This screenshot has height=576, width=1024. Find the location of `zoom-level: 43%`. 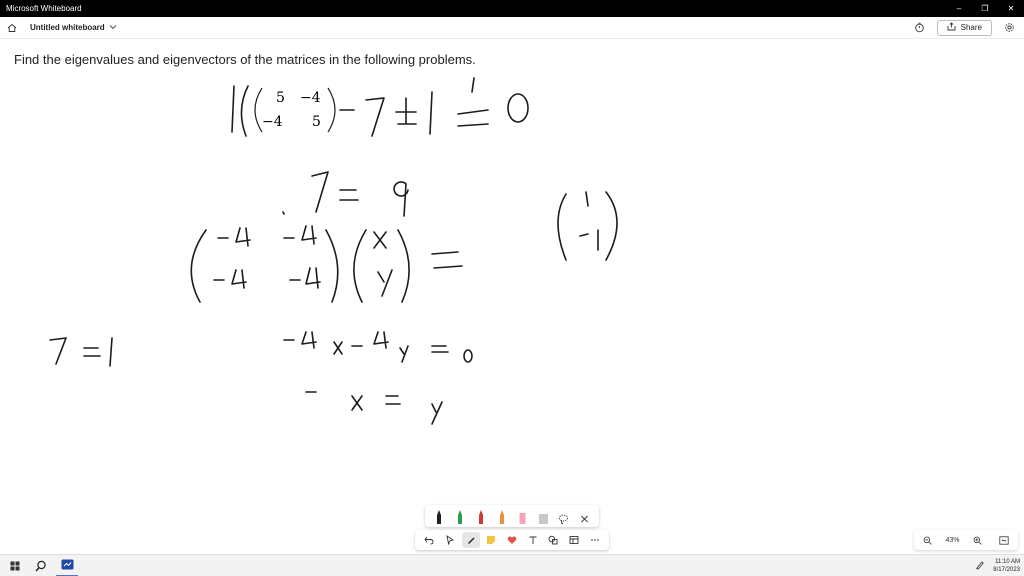

zoom-level: 43% is located at coordinates (952, 540).